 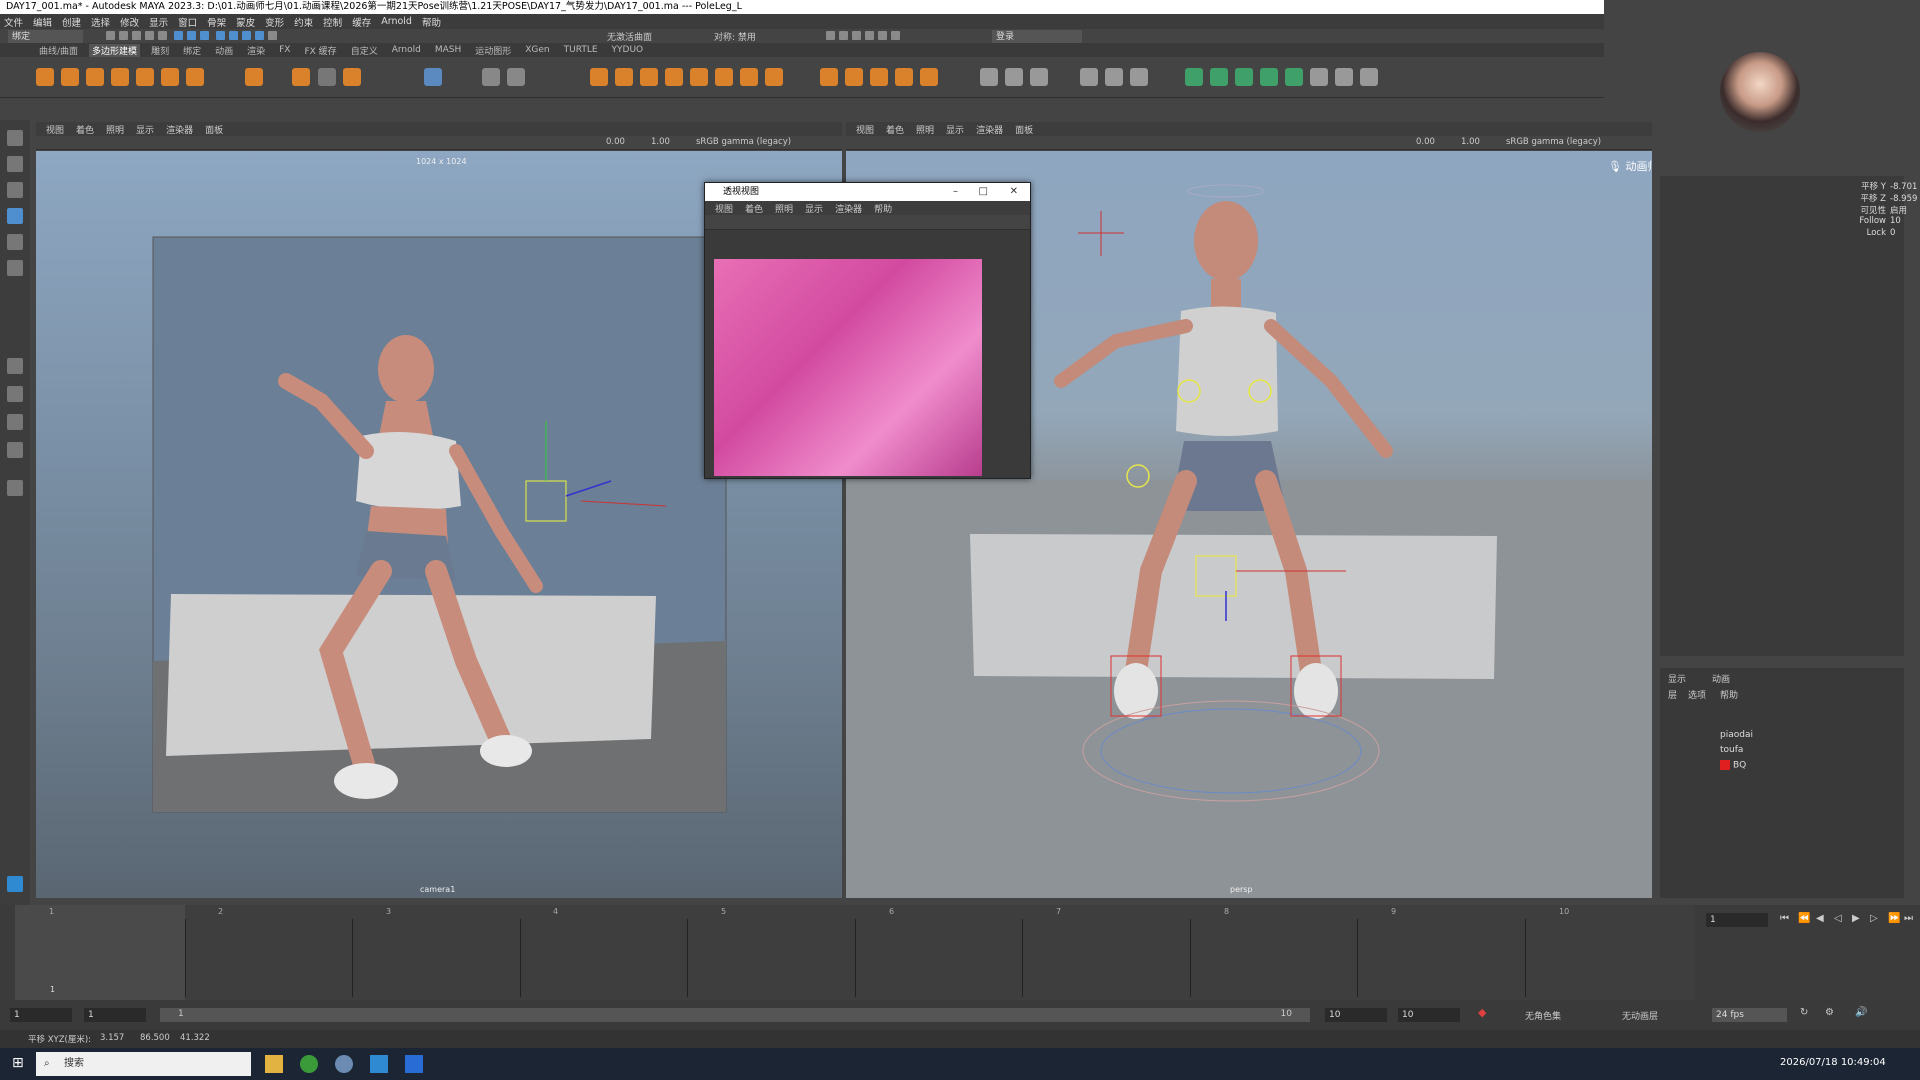 I want to click on symmetry-dropdown: 对称: 禁用, so click(x=735, y=36).